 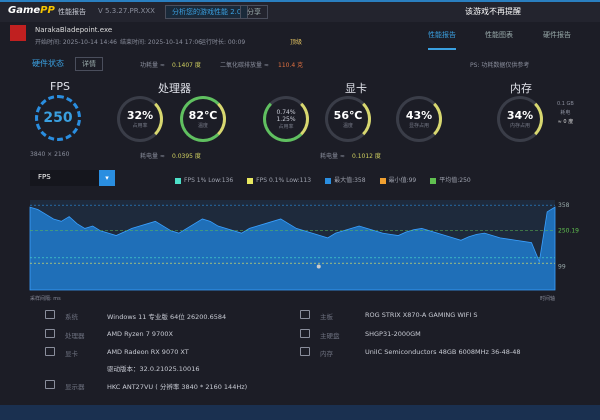 I want to click on gpu-power-value: 0.1012 度, so click(x=366, y=156).